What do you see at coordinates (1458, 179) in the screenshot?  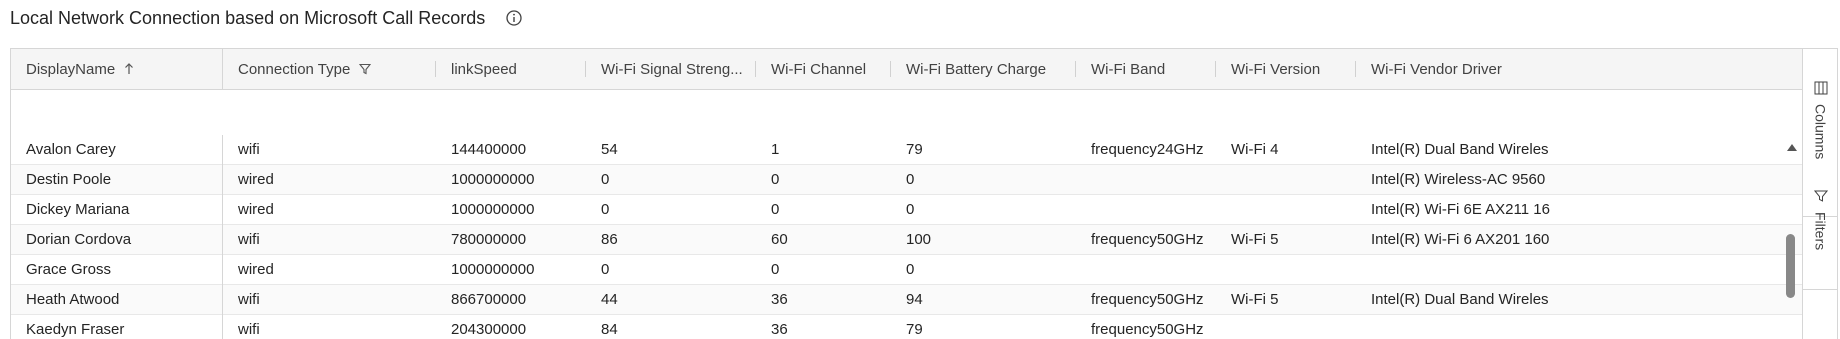 I see `table-cell: Intel(R) Wireless-AC 9560` at bounding box center [1458, 179].